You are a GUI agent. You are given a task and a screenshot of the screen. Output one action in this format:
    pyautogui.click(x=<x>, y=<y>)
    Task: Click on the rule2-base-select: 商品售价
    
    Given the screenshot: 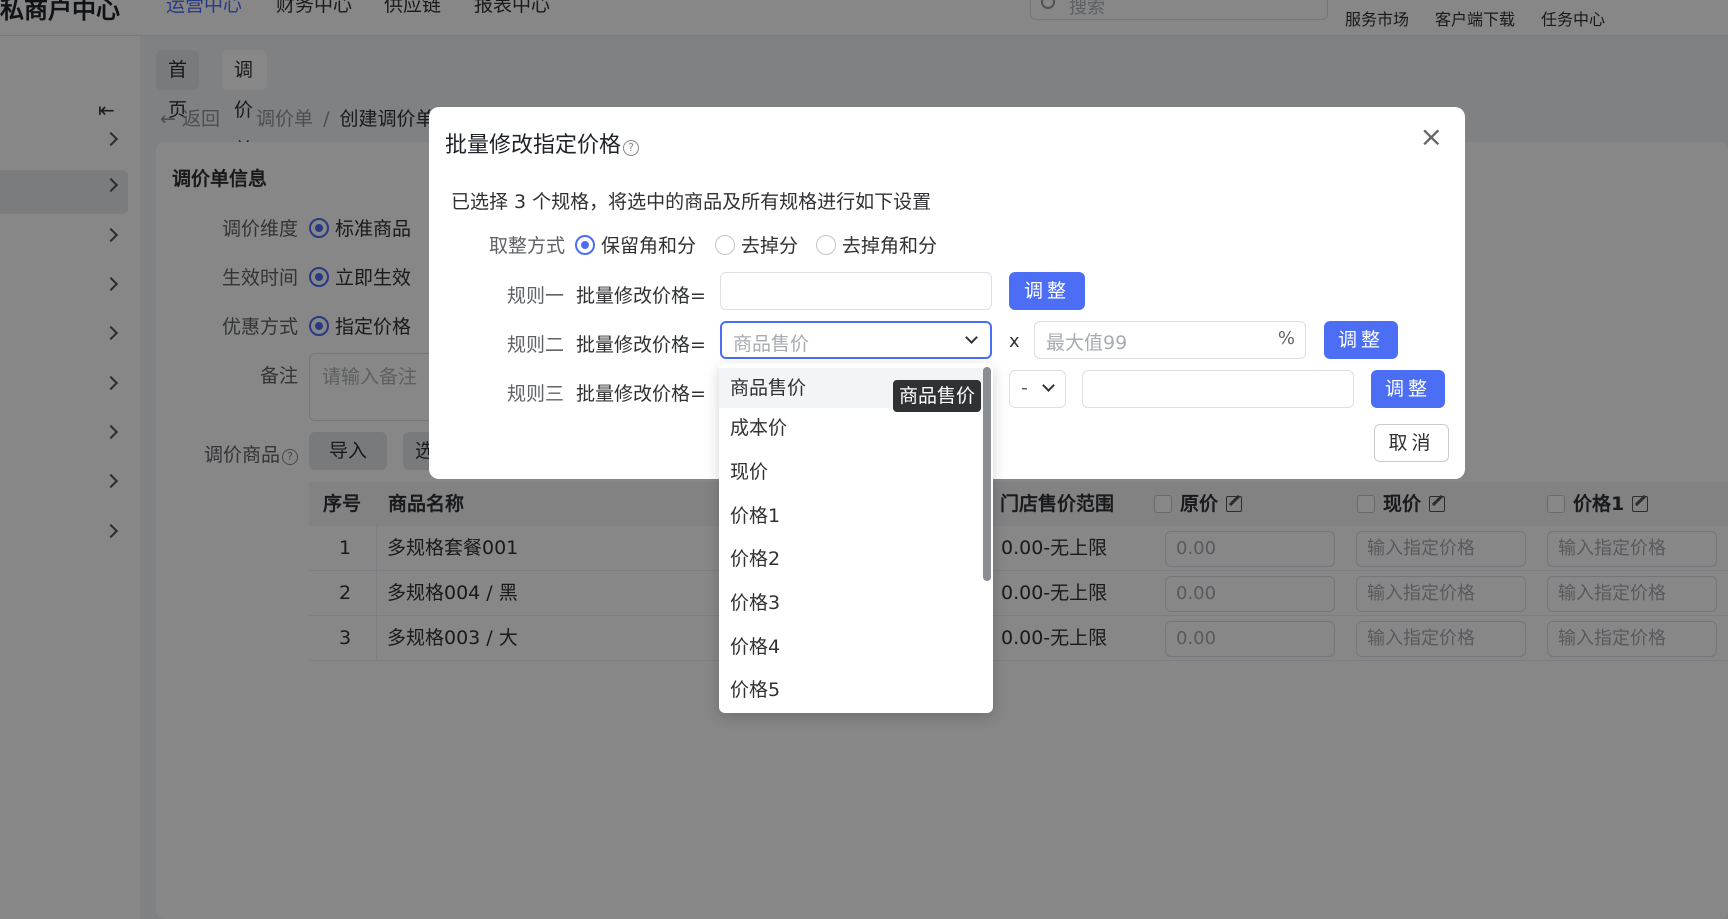 What is the action you would take?
    pyautogui.click(x=856, y=340)
    